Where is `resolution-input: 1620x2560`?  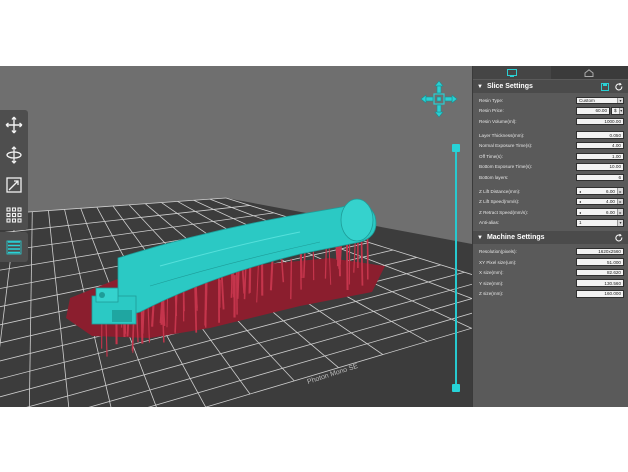
resolution-input: 1620x2560 is located at coordinates (600, 251).